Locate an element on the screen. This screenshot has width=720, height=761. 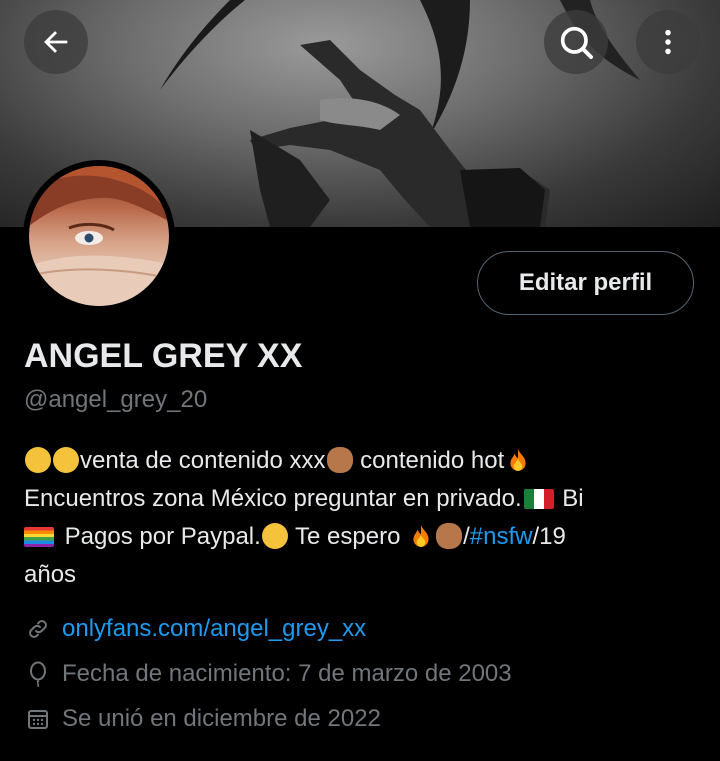
avatar-image is located at coordinates (99, 236).